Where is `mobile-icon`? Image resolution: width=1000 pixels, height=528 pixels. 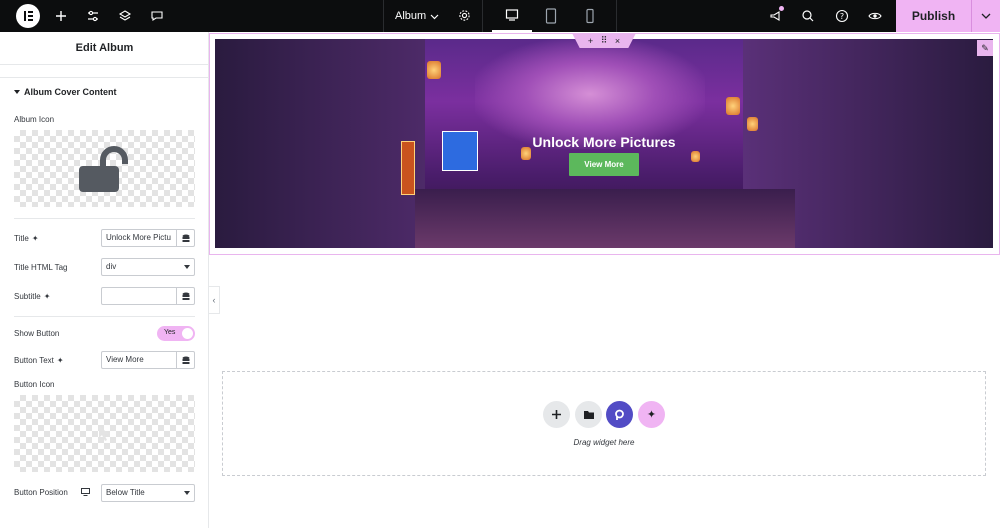
mobile-icon is located at coordinates (590, 16).